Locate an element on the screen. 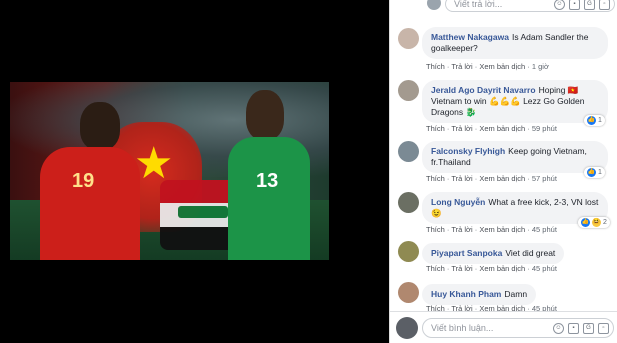 Image resolution: width=617 pixels, height=343 pixels. commenter-name: Jerald Ago Dayrit Navarro is located at coordinates (483, 90).